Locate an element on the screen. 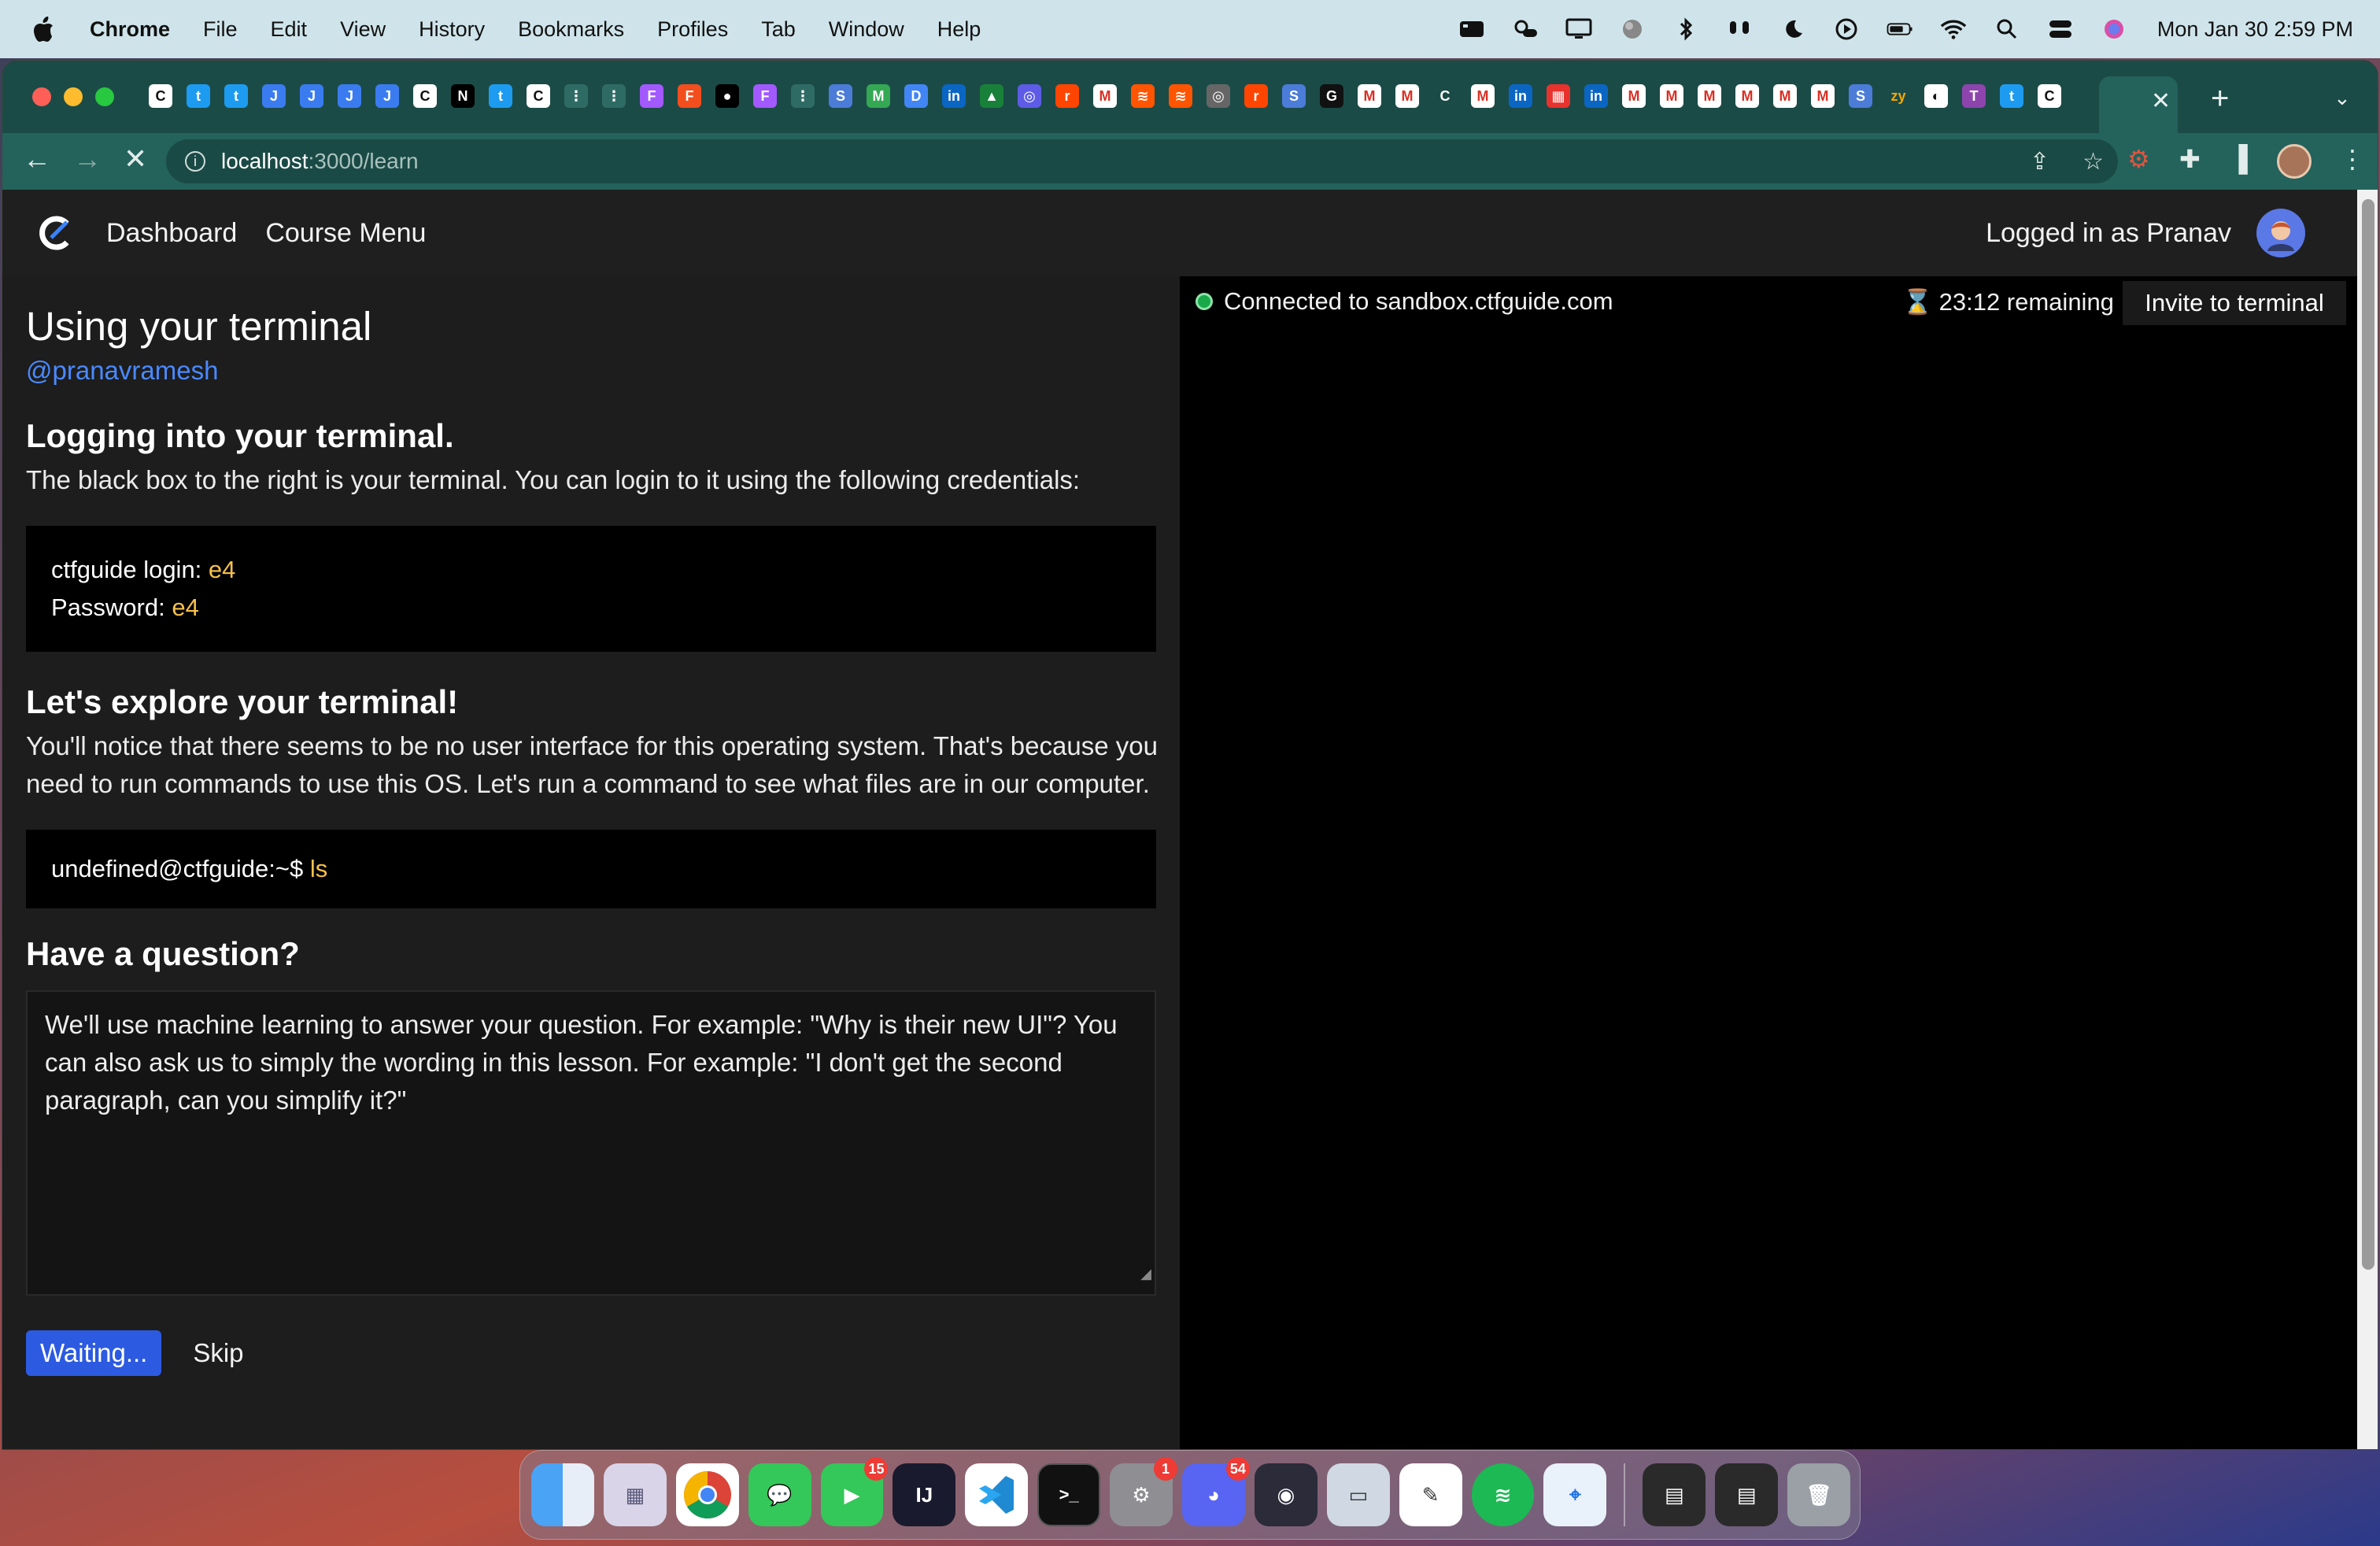 The width and height of the screenshot is (2380, 1546). github-tab-icon: G is located at coordinates (1331, 96).